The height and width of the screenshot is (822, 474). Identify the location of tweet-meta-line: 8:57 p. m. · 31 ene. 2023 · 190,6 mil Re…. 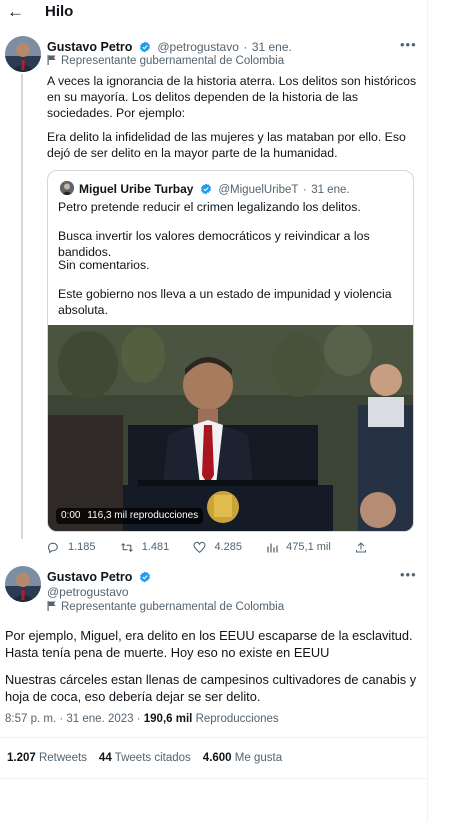
(142, 719).